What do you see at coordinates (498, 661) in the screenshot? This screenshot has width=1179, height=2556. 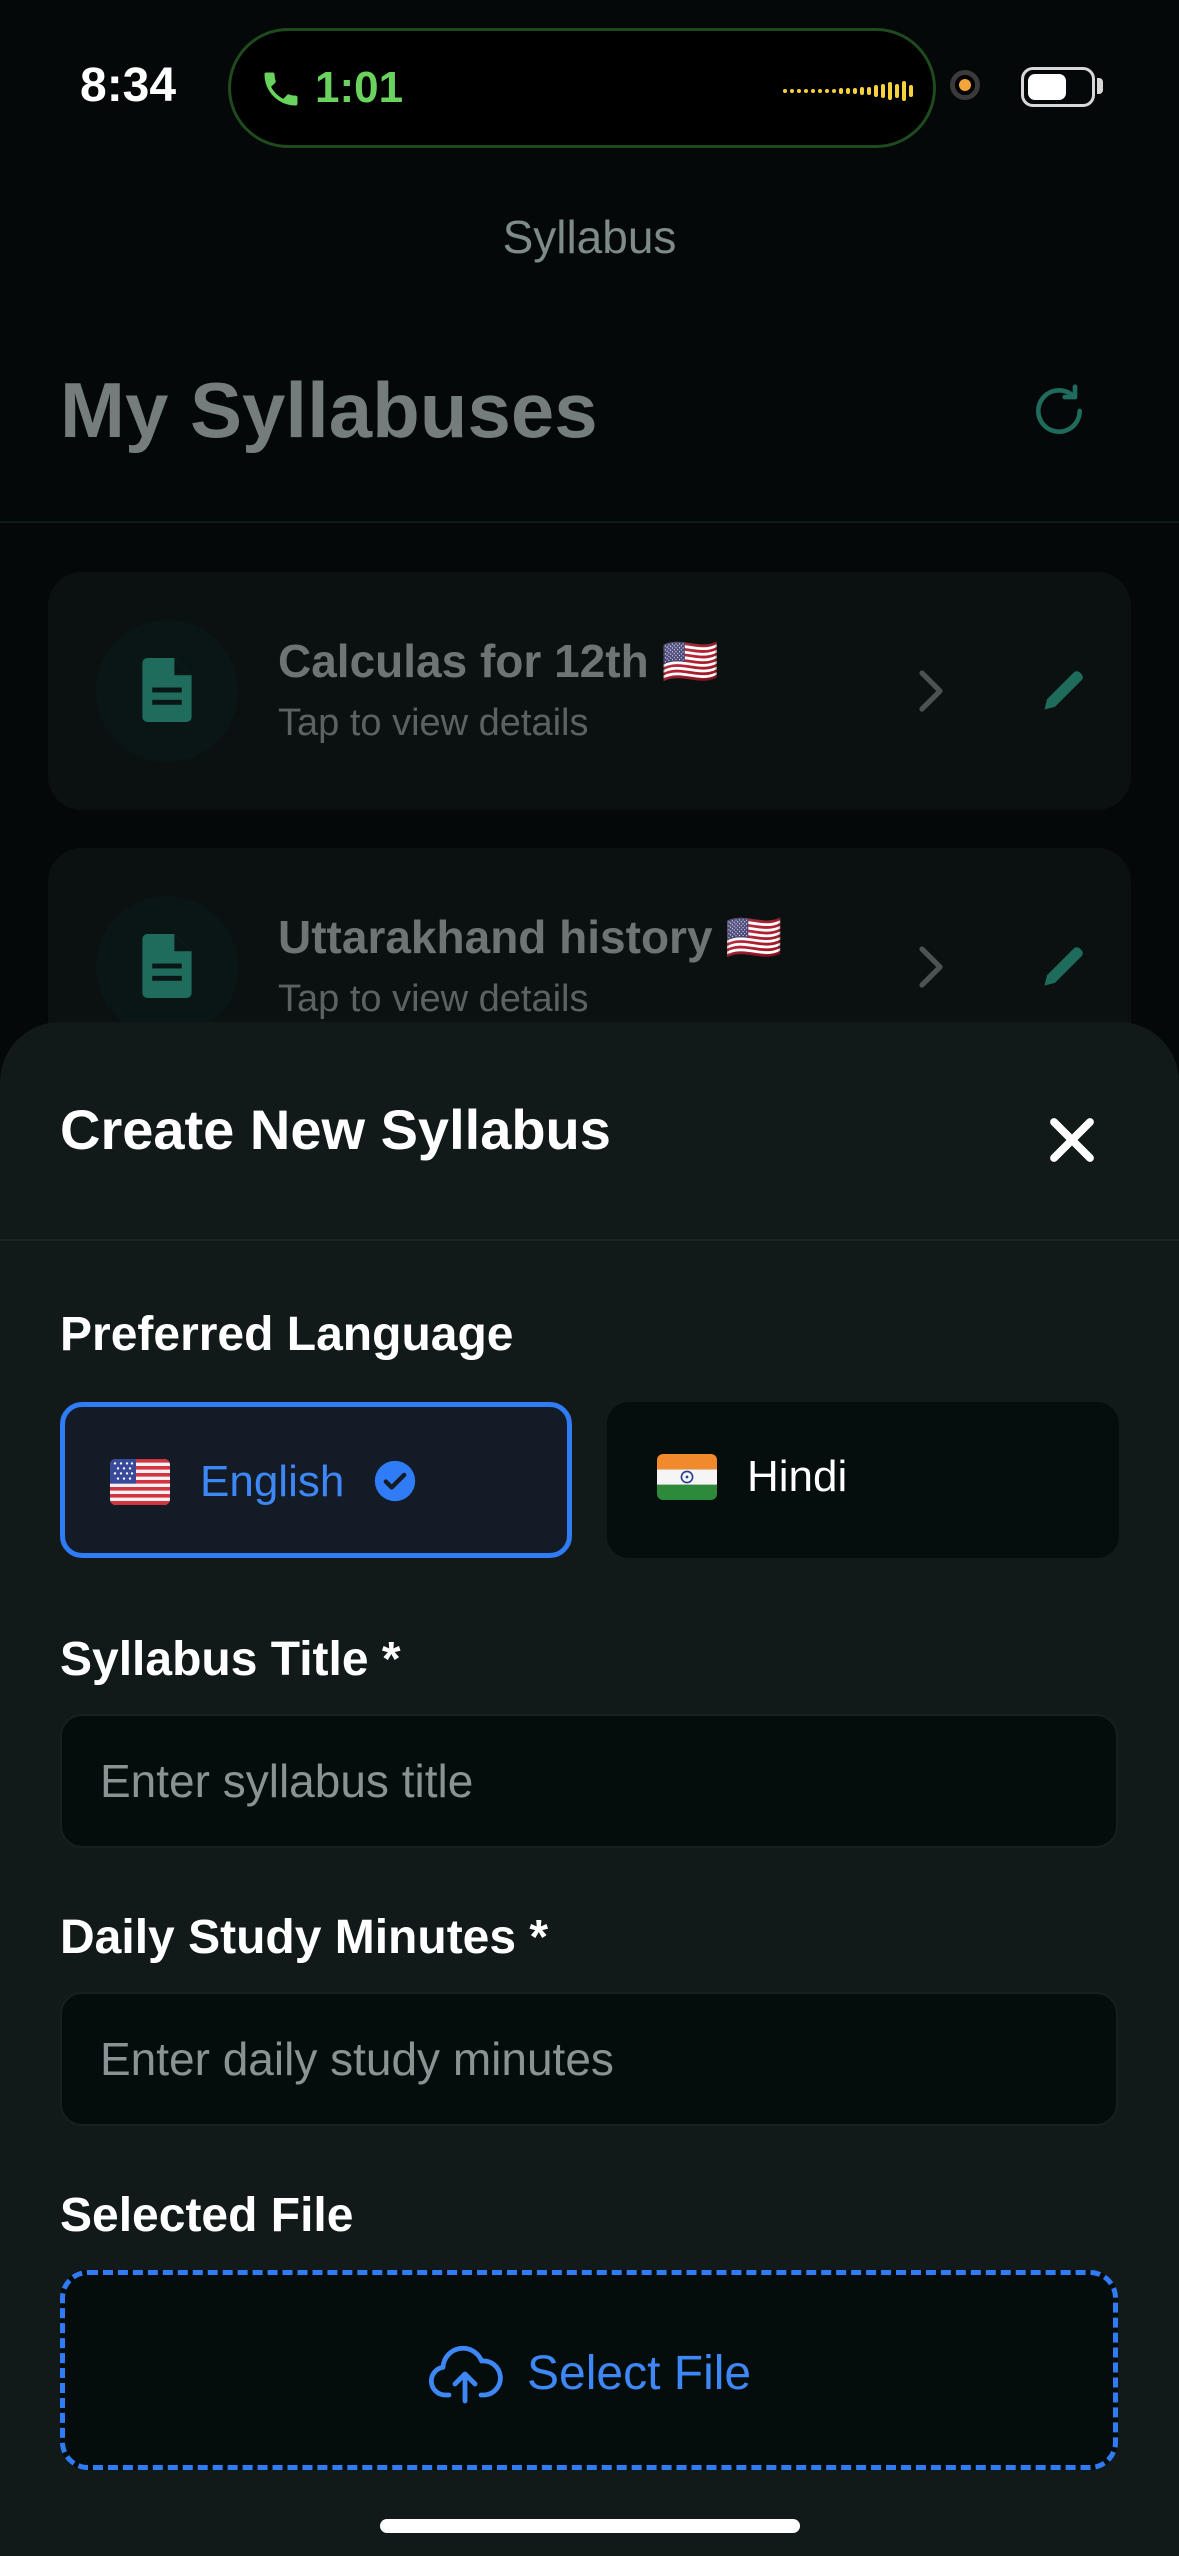 I see `syllabus-title: Calculas for 12th 🇺🇸` at bounding box center [498, 661].